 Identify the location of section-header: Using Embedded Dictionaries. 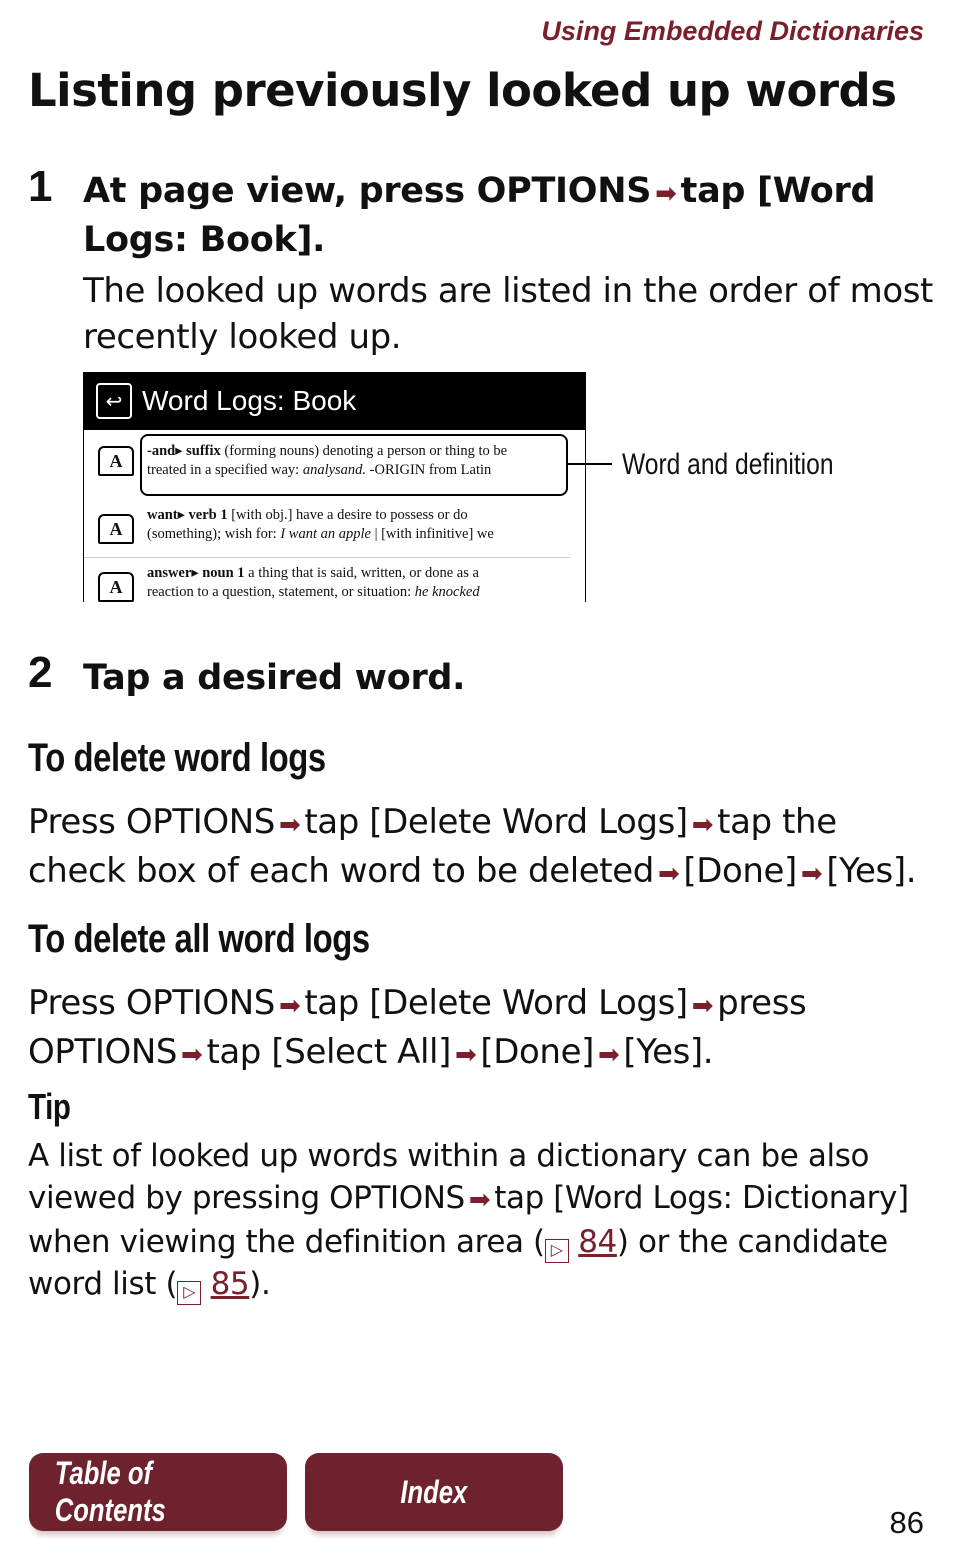
(732, 31).